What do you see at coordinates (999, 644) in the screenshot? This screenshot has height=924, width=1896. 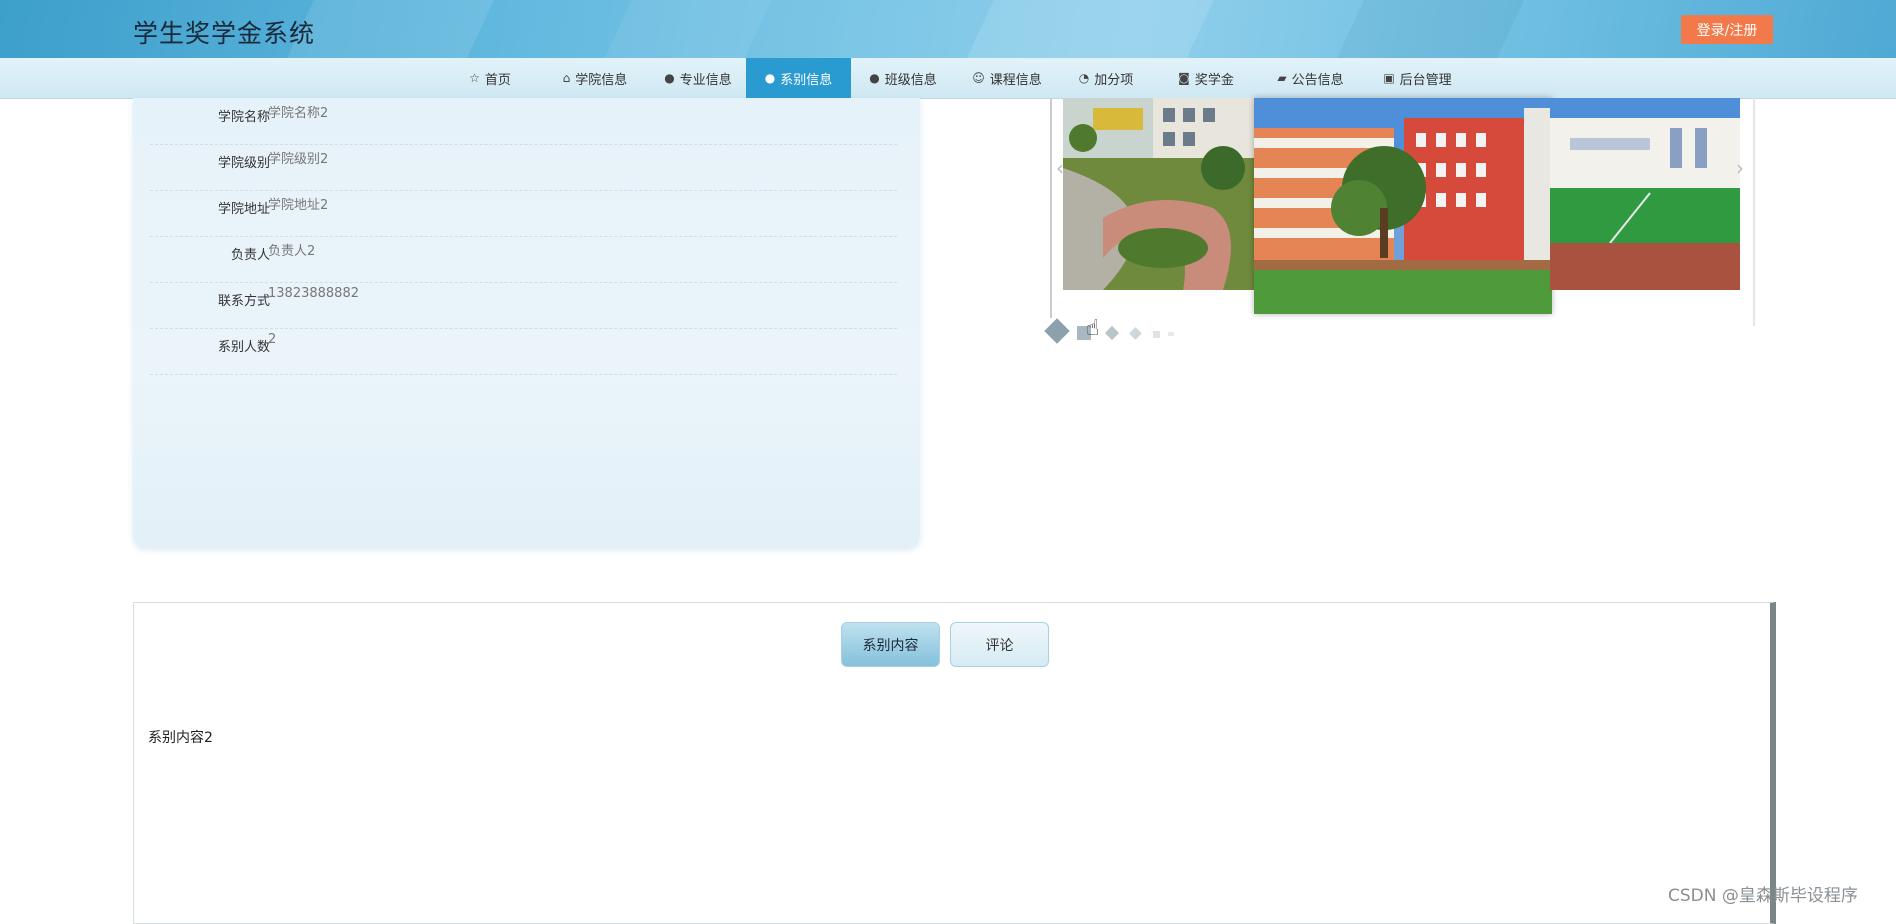 I see `tab-comments: 评论` at bounding box center [999, 644].